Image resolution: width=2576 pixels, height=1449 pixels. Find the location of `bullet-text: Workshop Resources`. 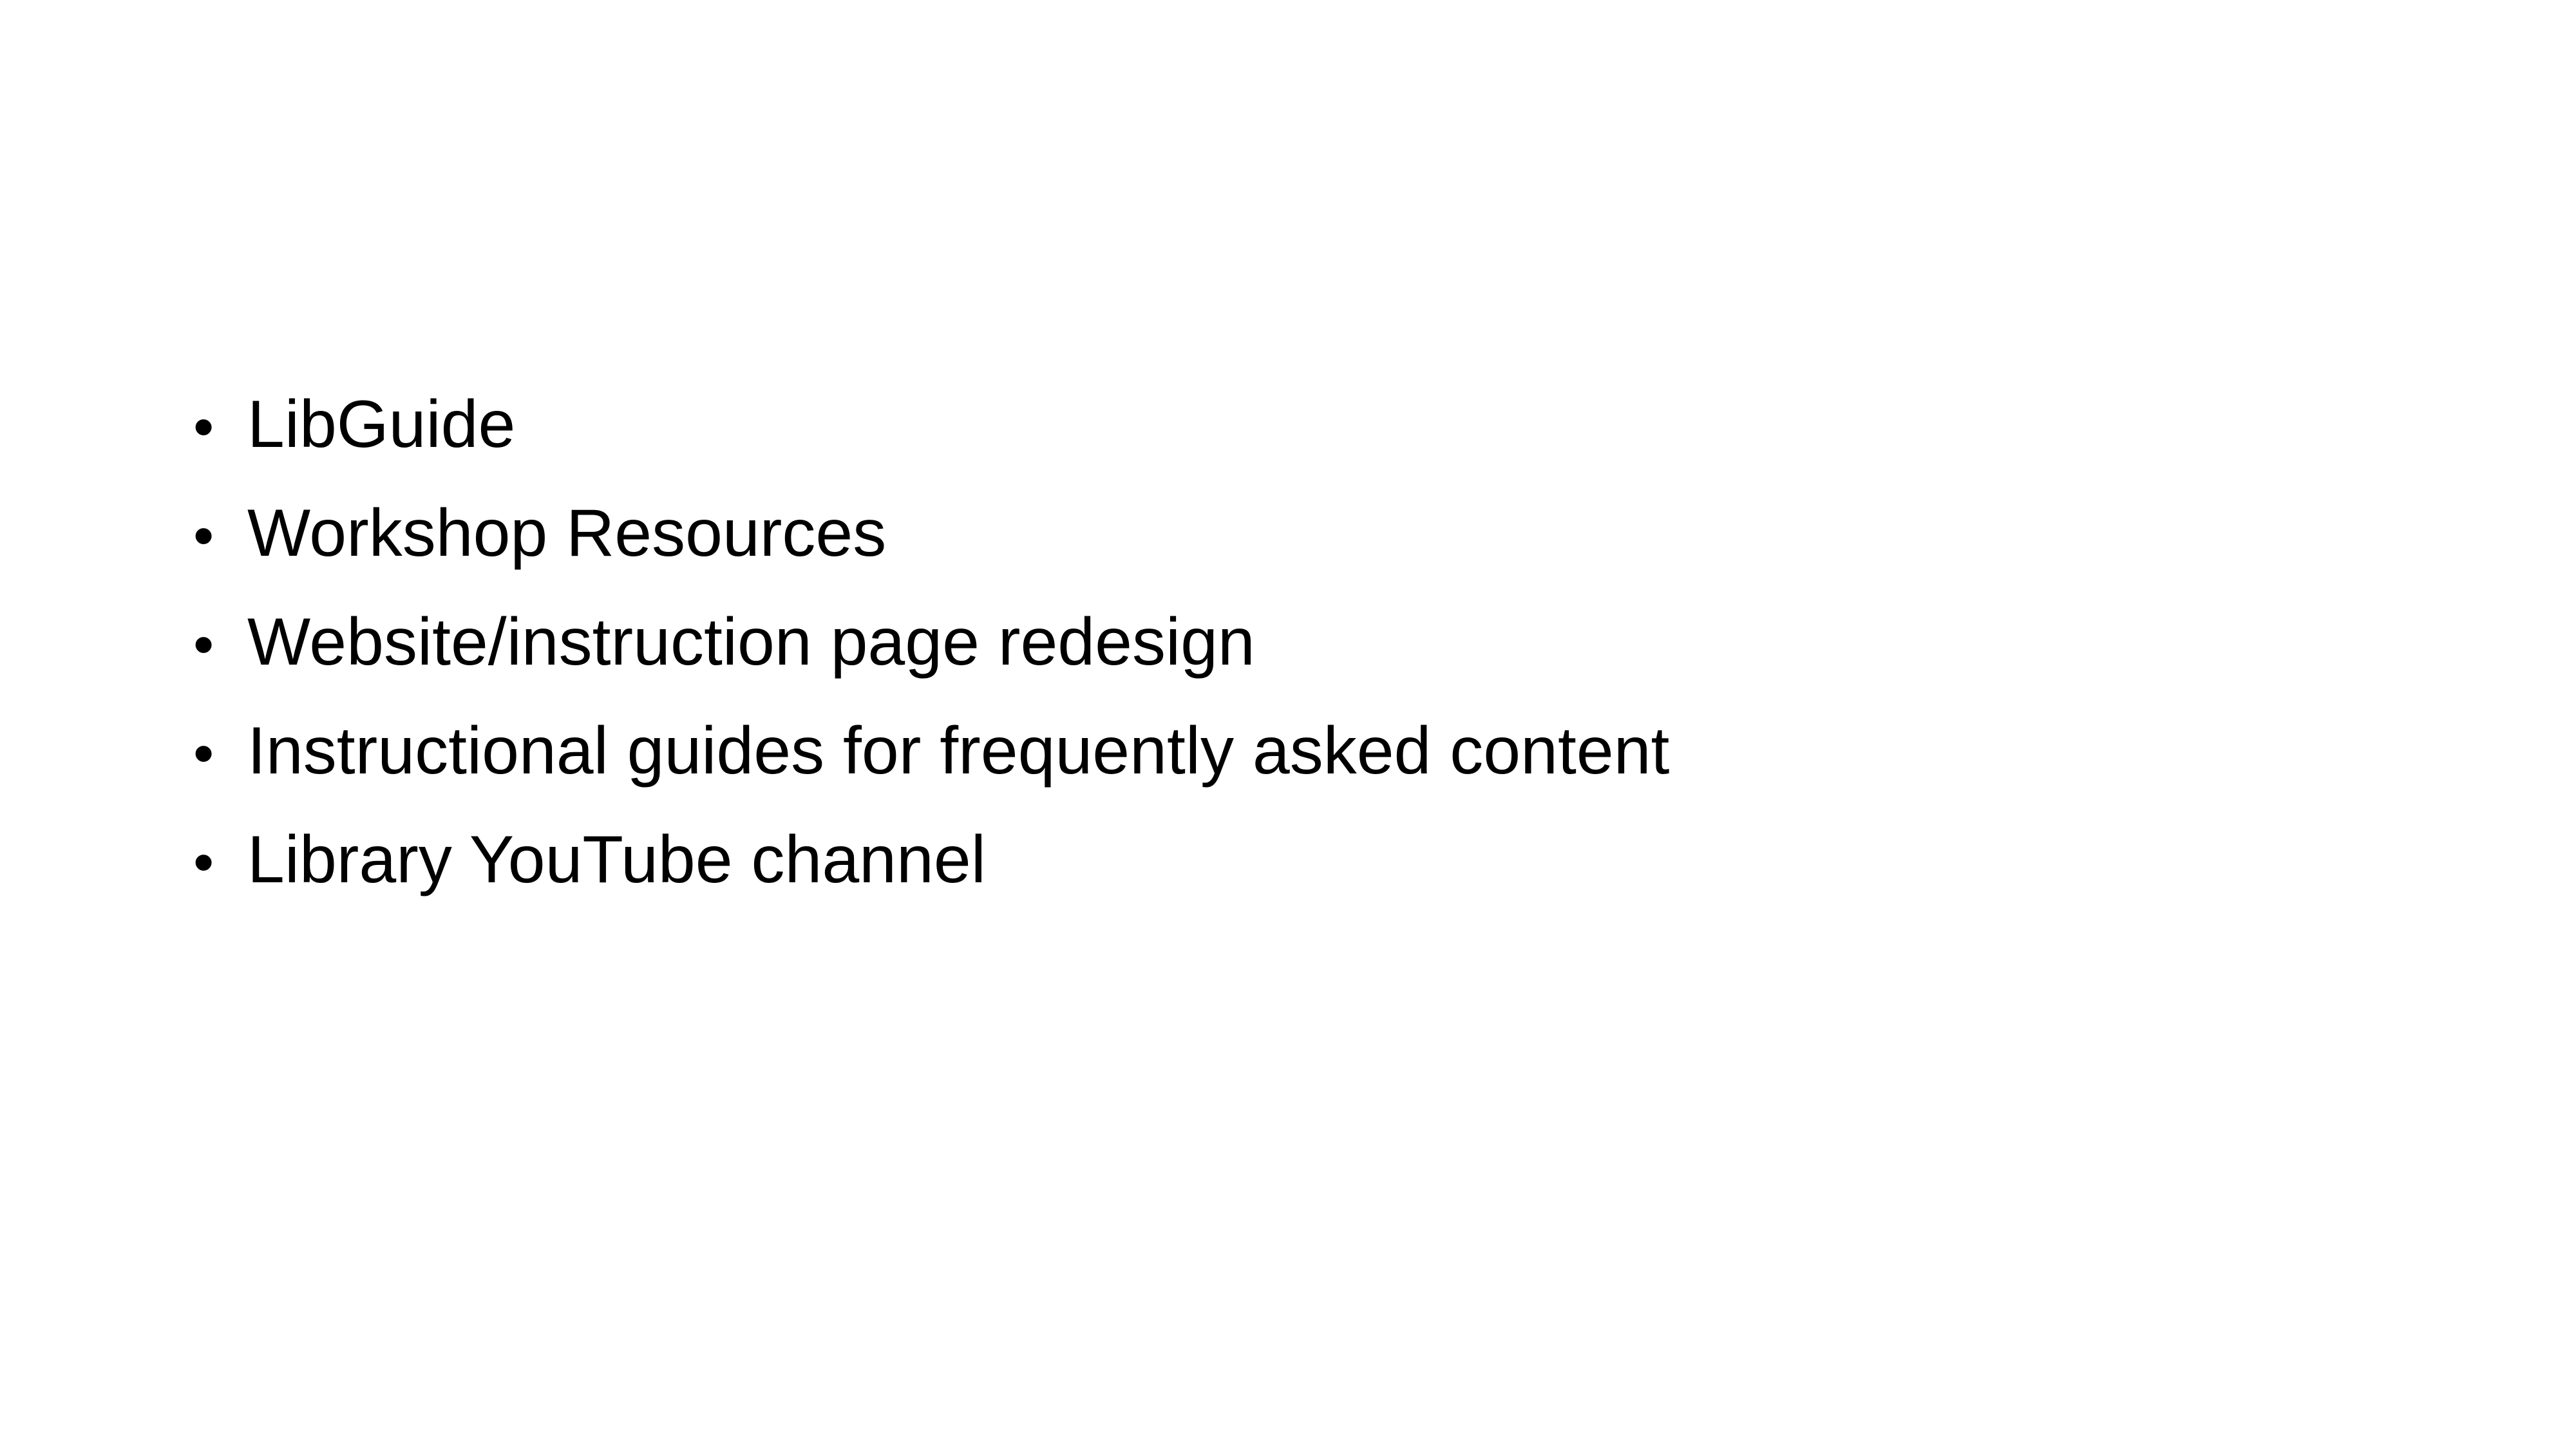

bullet-text: Workshop Resources is located at coordinates (567, 533).